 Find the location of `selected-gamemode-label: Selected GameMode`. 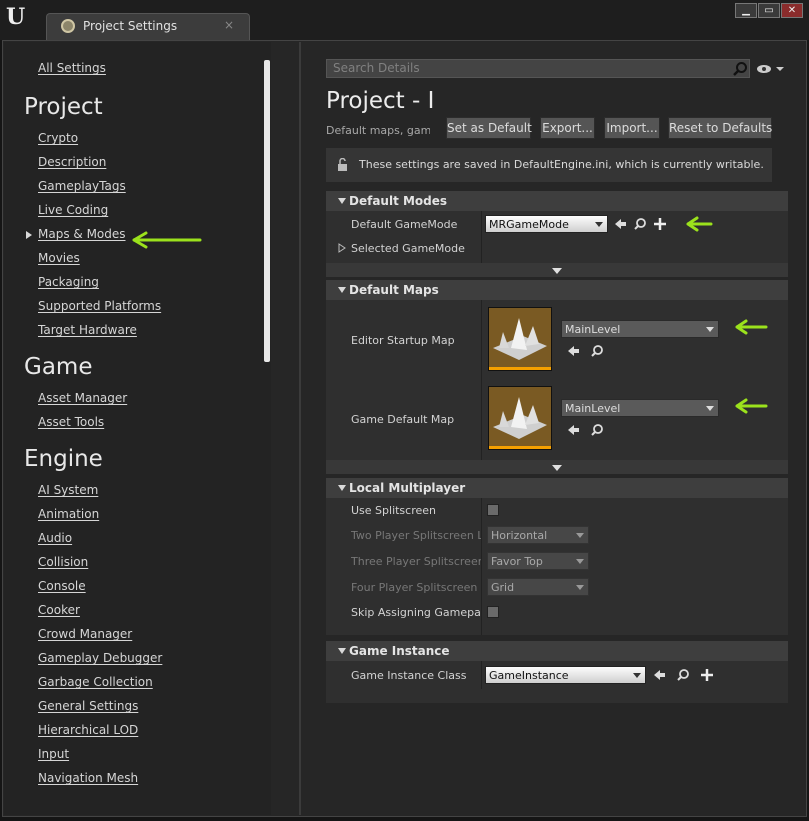

selected-gamemode-label: Selected GameMode is located at coordinates (408, 248).